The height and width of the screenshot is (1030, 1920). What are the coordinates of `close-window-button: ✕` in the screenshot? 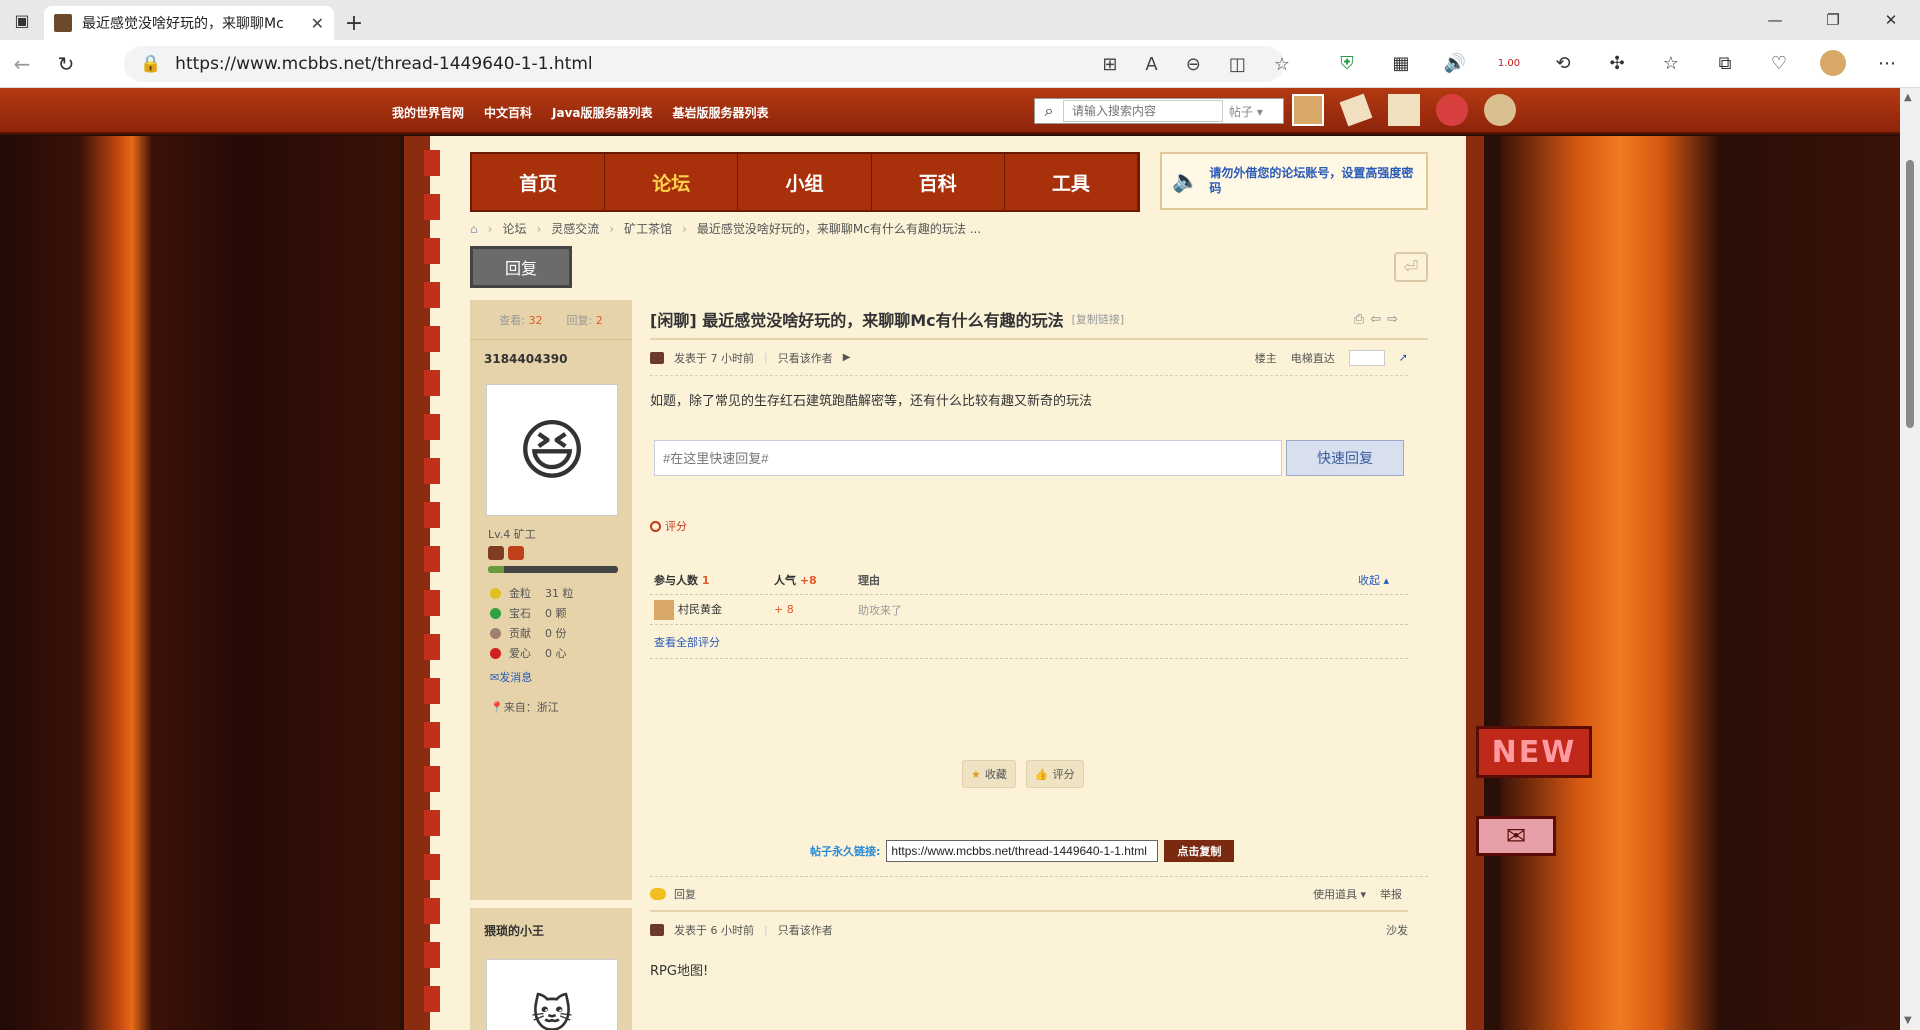 It's located at (1891, 20).